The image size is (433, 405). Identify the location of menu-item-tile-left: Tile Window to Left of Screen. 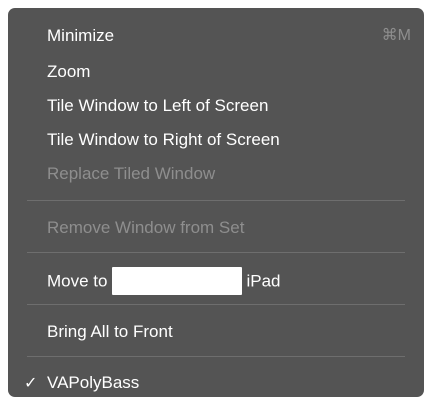
(216, 106).